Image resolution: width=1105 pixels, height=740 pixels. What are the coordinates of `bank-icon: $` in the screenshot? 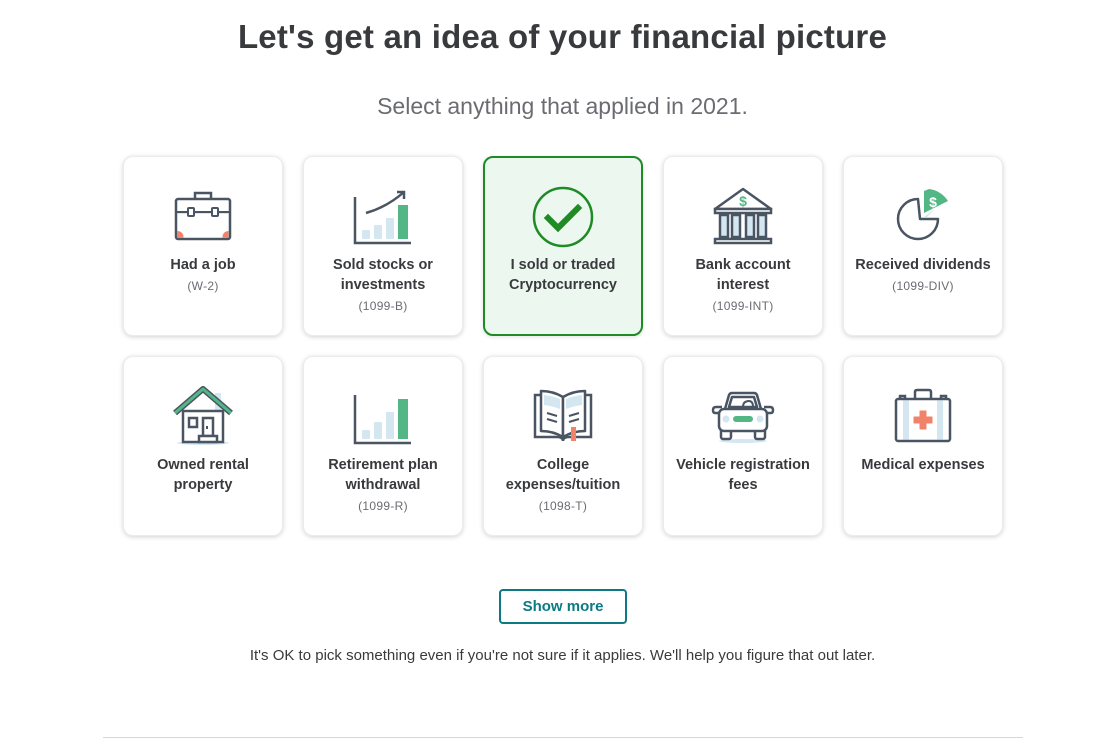 It's located at (743, 216).